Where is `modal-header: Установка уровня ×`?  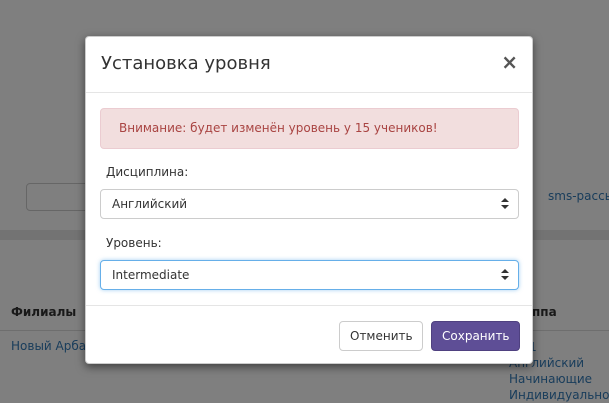 modal-header: Установка уровня × is located at coordinates (309, 65).